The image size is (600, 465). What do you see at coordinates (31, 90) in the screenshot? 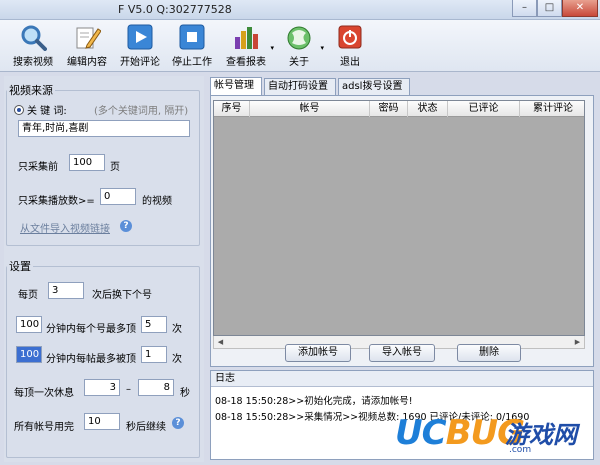
I see `video-source-legend: 视频来源` at bounding box center [31, 90].